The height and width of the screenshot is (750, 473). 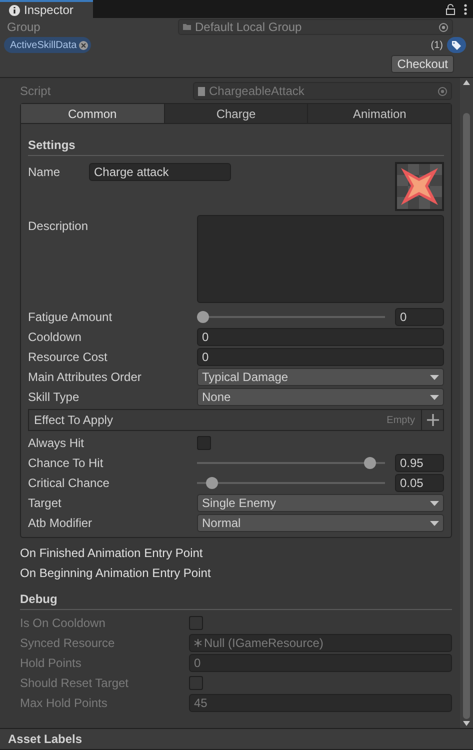 I want to click on plus-icon, so click(x=432, y=420).